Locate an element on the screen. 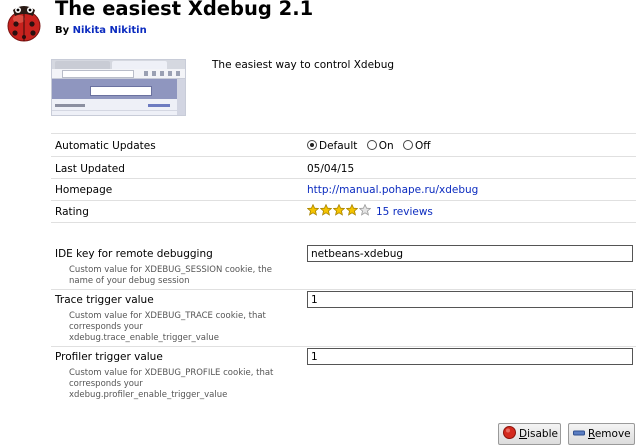  ladybug-icon is located at coordinates (24, 22).